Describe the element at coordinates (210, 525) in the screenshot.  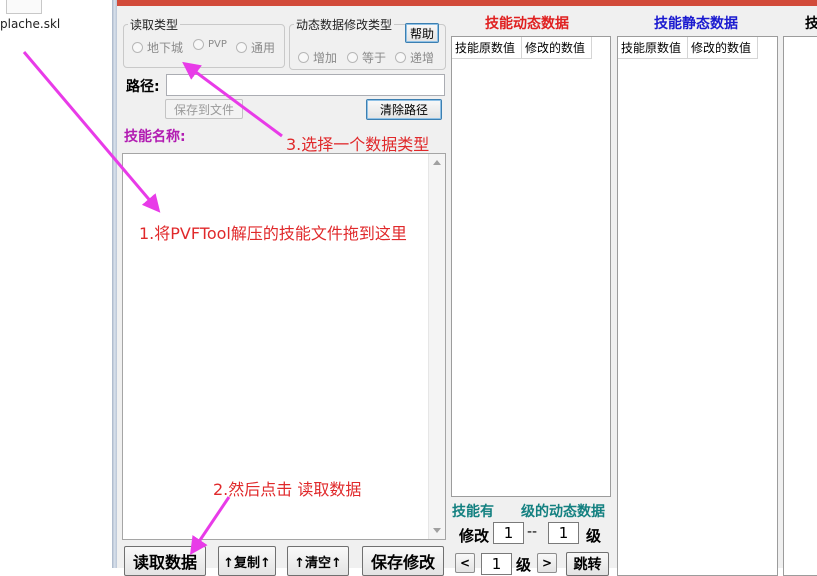
I see `arrow-step2-icon` at that location.